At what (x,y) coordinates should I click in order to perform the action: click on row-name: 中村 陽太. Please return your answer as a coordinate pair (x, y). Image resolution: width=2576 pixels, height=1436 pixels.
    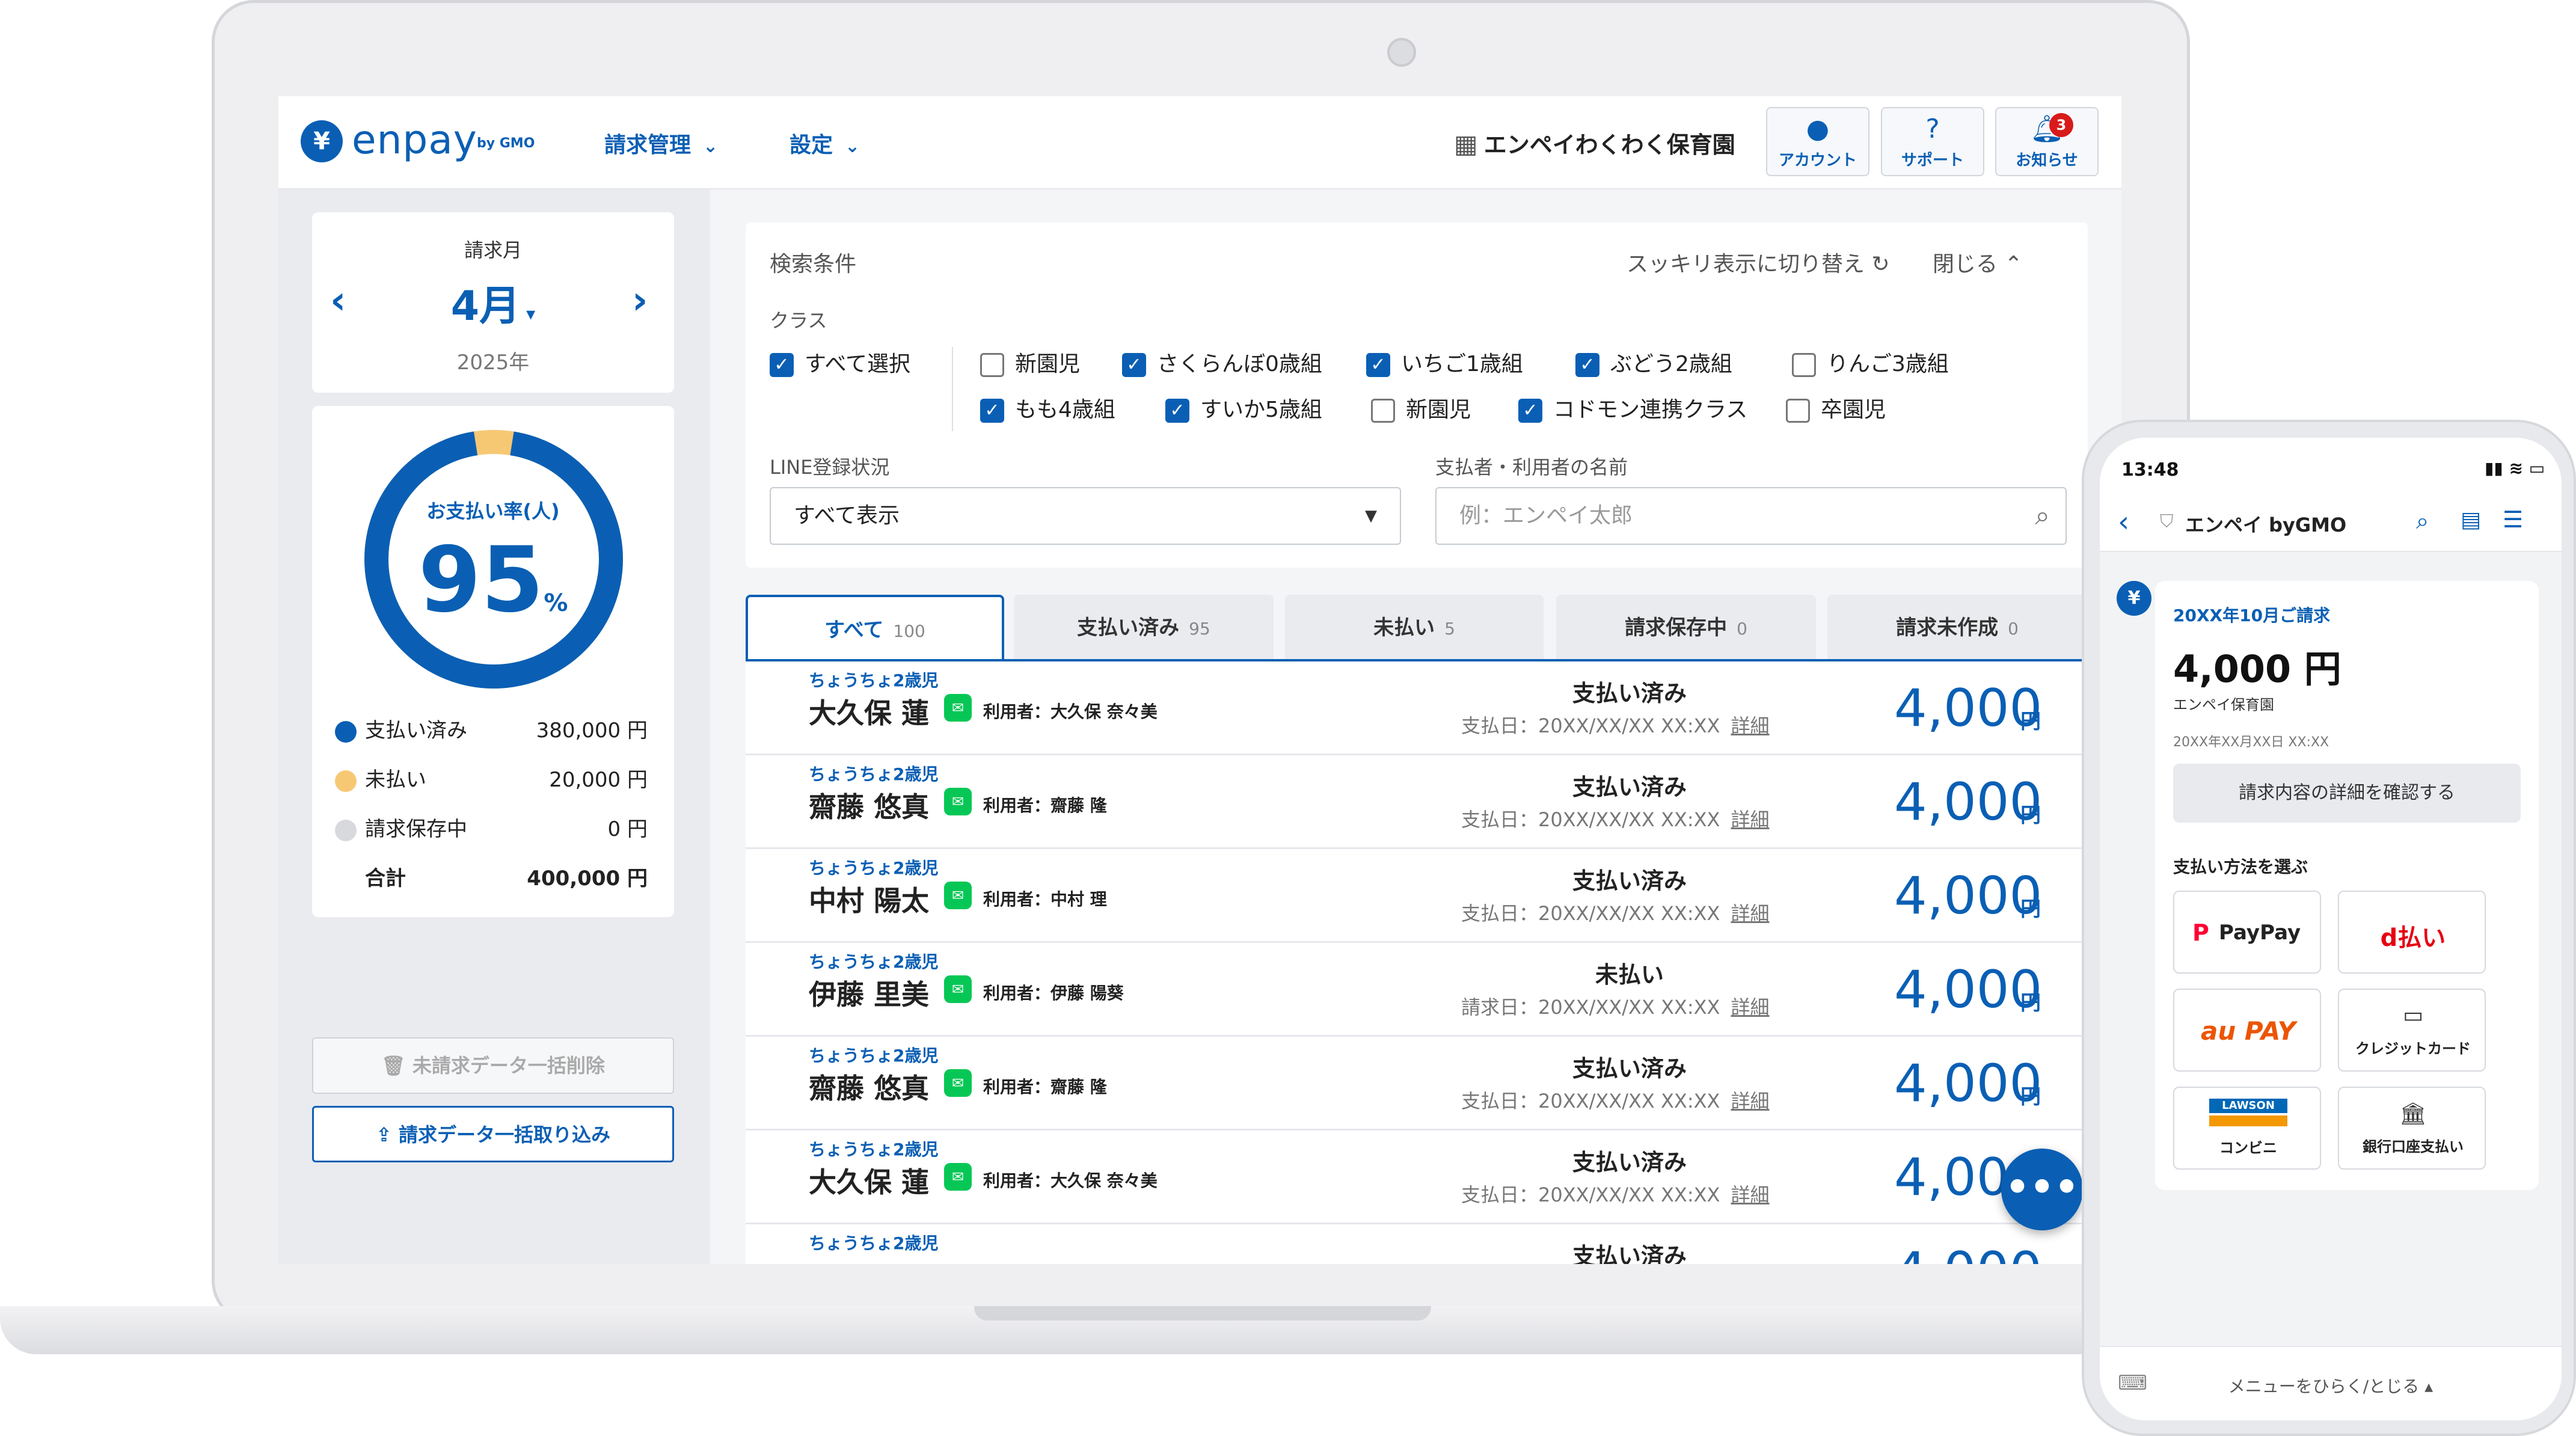
    Looking at the image, I should click on (869, 901).